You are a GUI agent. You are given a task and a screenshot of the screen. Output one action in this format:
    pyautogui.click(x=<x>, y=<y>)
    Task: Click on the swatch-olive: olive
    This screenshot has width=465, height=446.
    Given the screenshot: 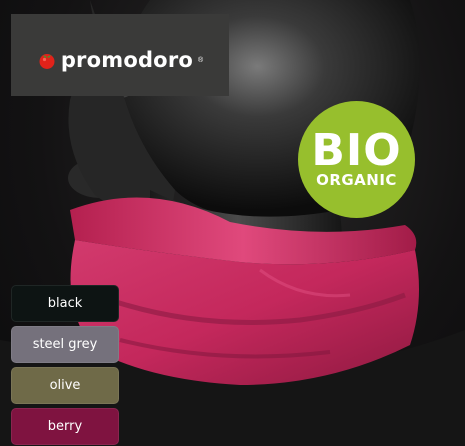 What is the action you would take?
    pyautogui.click(x=65, y=385)
    